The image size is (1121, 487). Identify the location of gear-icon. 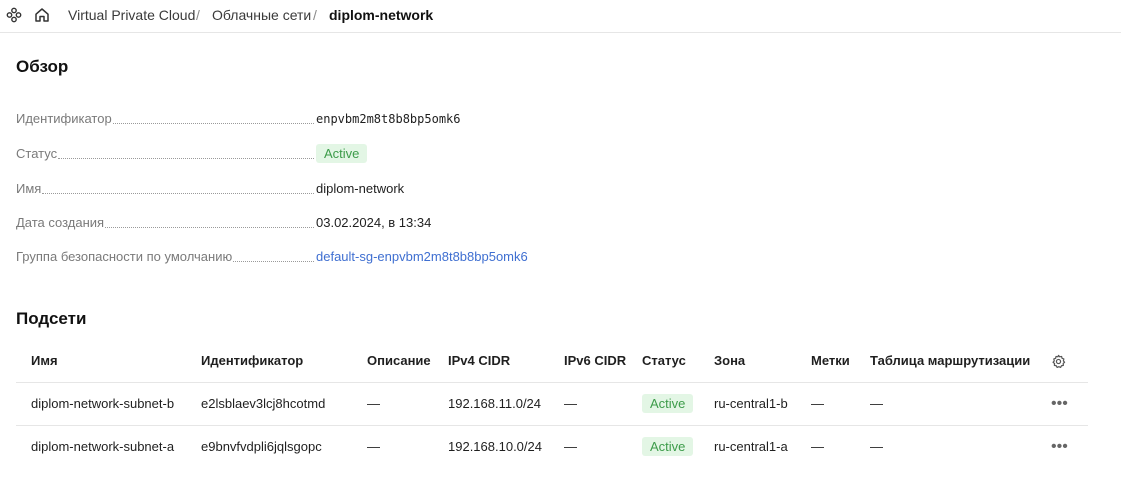
(1058, 361).